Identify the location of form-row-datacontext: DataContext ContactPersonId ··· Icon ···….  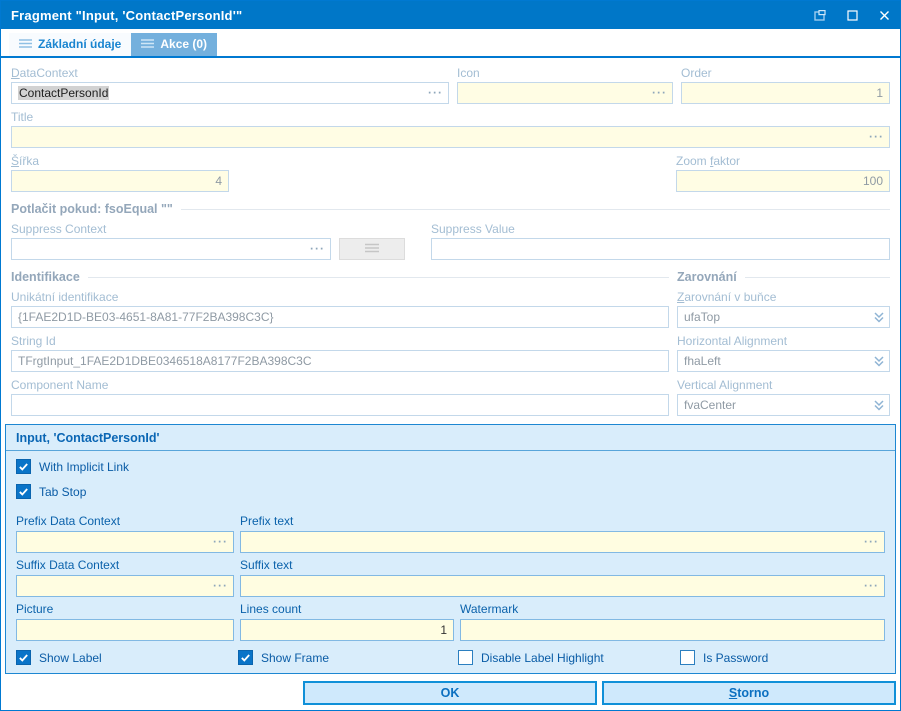
(450, 82).